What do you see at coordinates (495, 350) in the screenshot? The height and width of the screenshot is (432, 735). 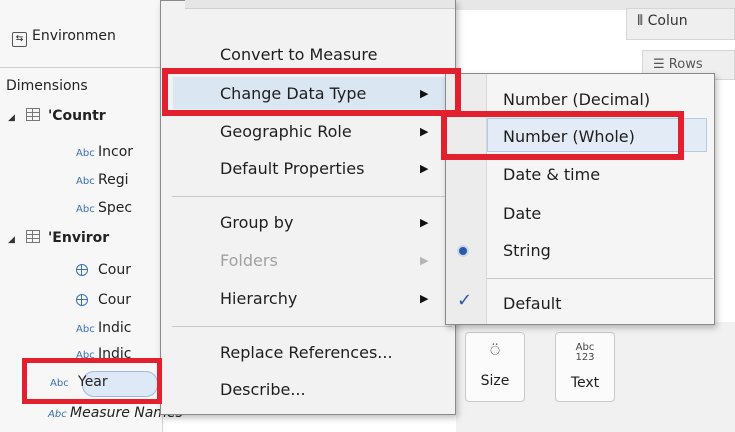 I see `size-icon: ⍥` at bounding box center [495, 350].